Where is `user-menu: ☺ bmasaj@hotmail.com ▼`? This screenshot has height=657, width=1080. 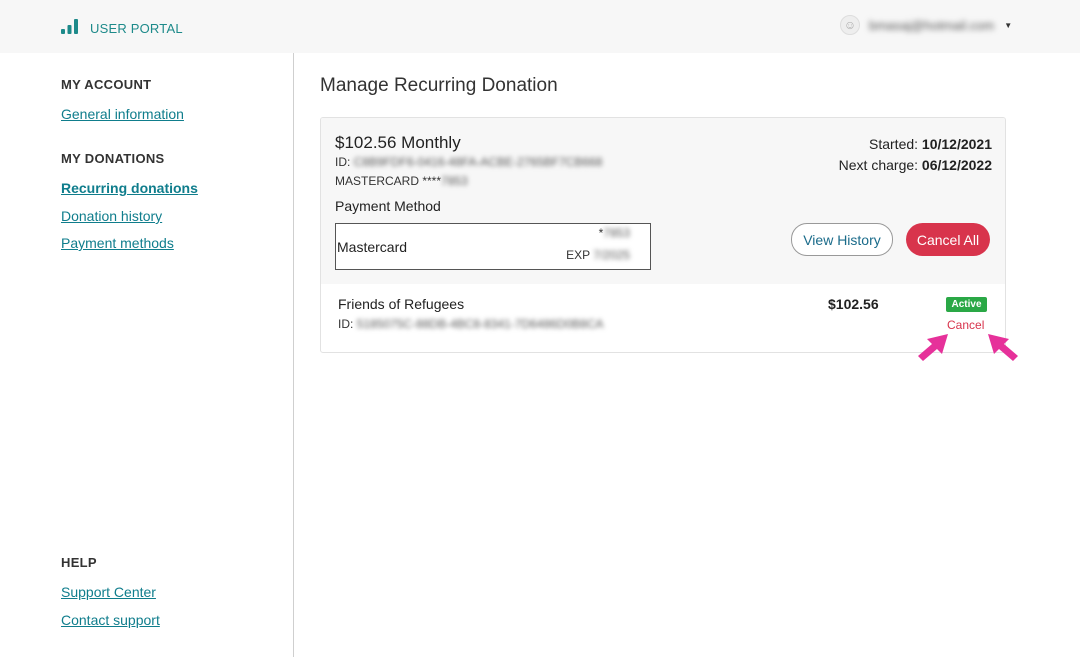
user-menu: ☺ bmasaj@hotmail.com ▼ is located at coordinates (926, 25).